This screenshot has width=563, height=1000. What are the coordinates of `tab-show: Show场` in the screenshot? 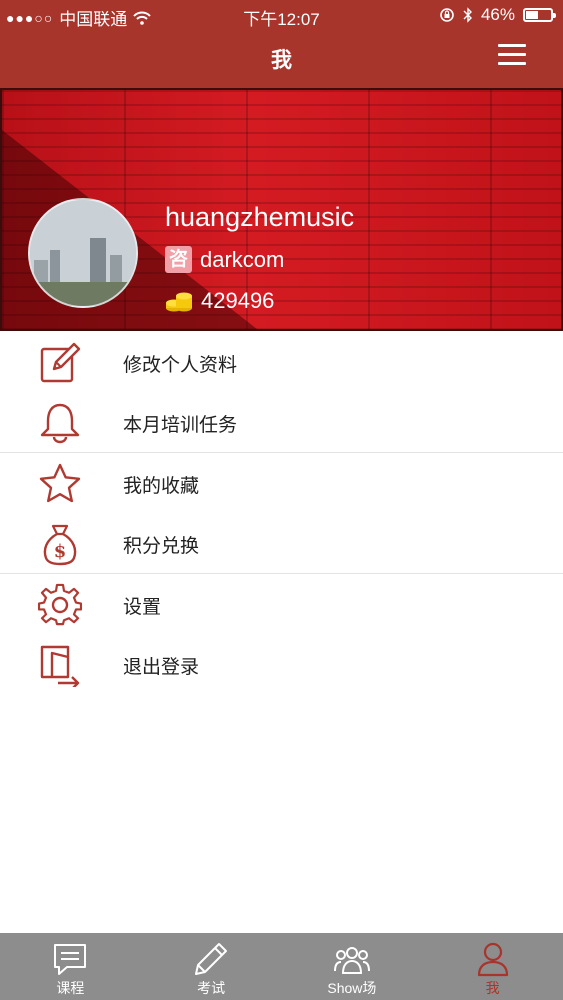 It's located at (352, 966).